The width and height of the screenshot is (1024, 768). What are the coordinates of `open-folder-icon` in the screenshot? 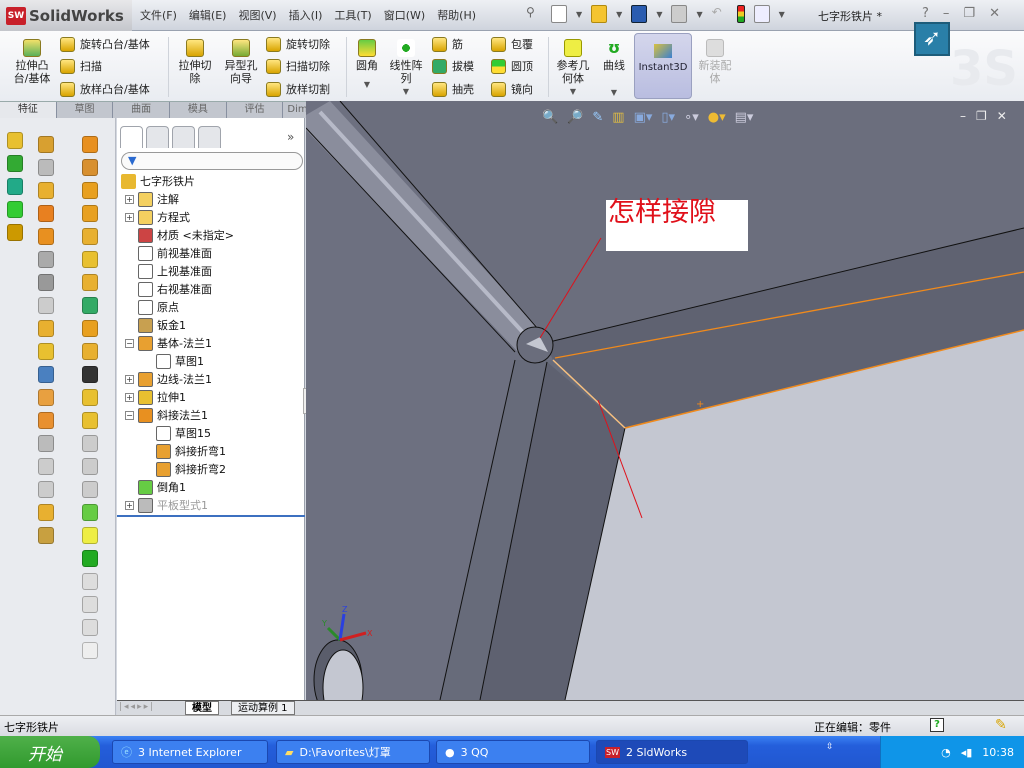 It's located at (599, 14).